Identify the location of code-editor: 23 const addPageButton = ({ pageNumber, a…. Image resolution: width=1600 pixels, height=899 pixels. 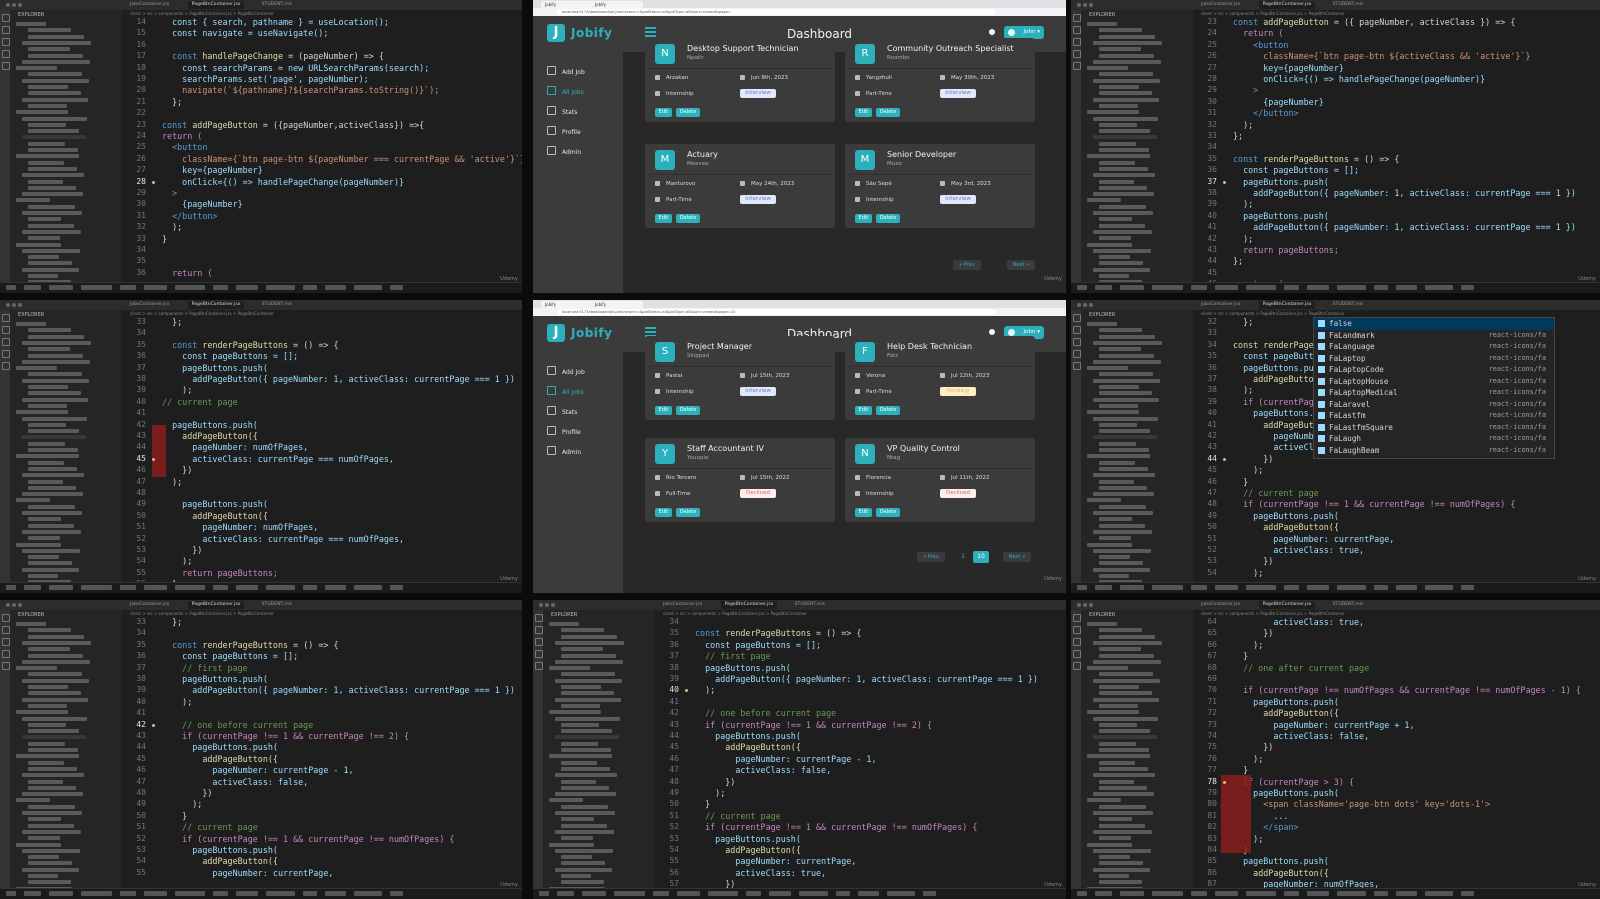
(1396, 153).